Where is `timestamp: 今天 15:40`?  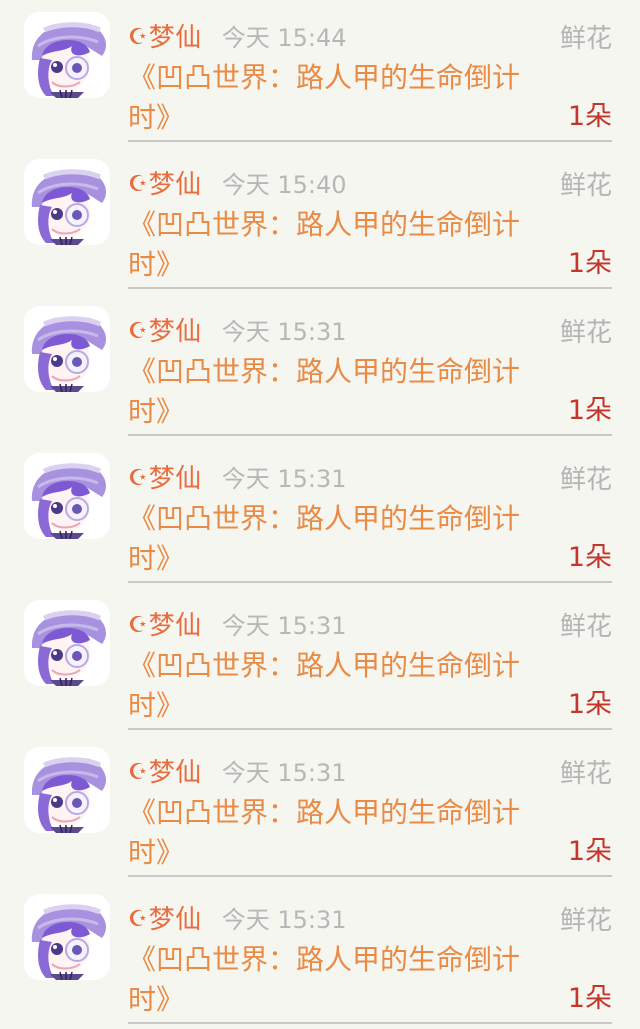 timestamp: 今天 15:40 is located at coordinates (284, 185).